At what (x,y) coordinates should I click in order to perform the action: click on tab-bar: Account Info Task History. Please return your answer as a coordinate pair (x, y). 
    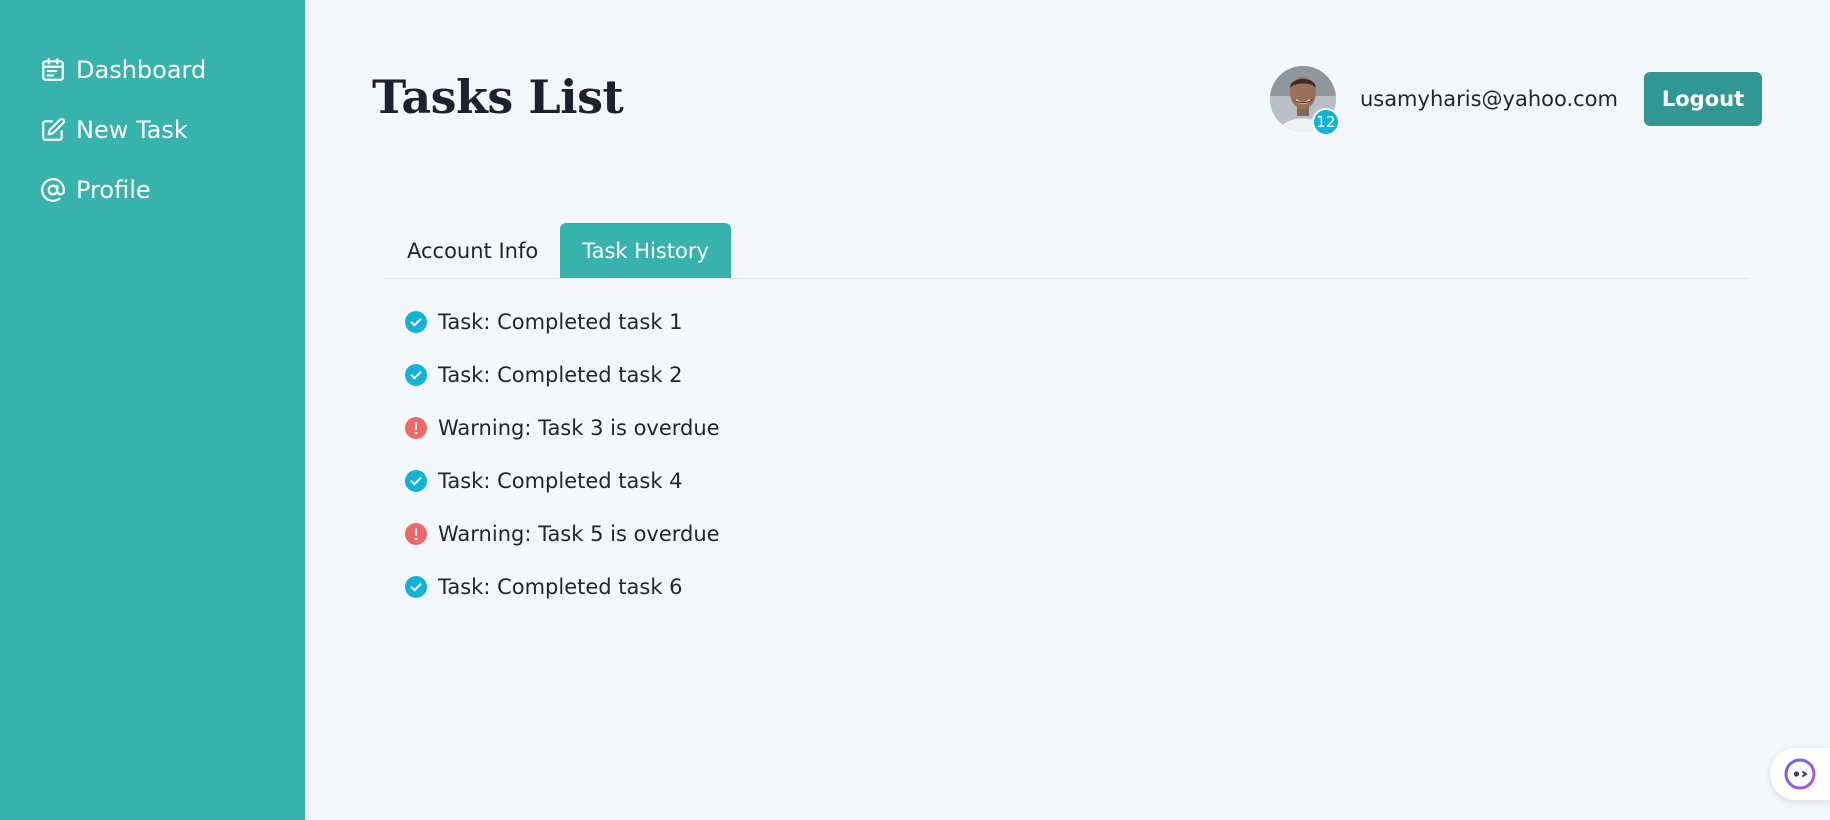
    Looking at the image, I should click on (1067, 251).